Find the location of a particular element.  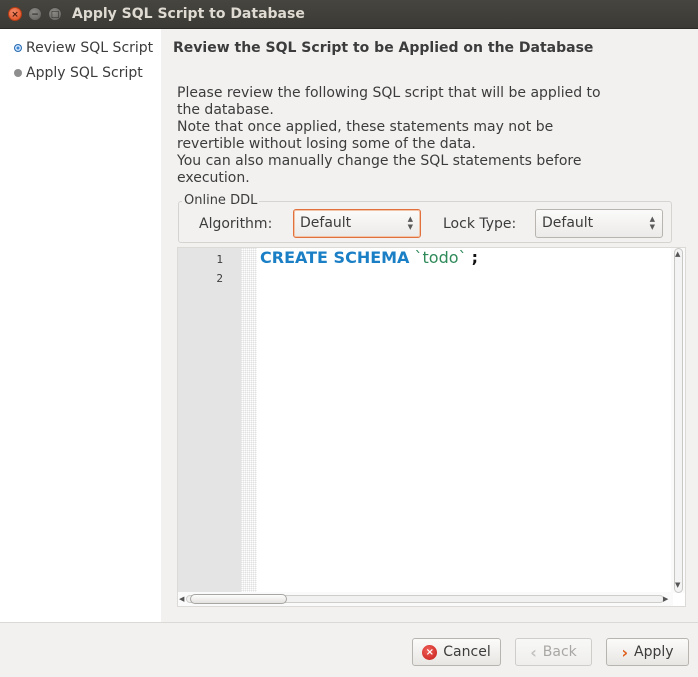

title-bar: × − □ Apply SQL Script to Database is located at coordinates (349, 14).